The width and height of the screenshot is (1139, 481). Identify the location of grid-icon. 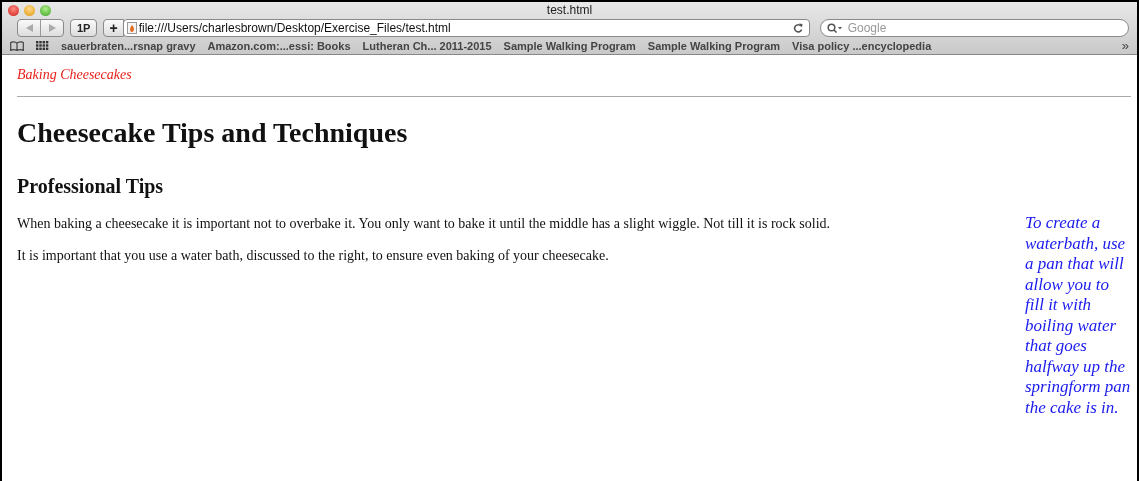
(42, 45).